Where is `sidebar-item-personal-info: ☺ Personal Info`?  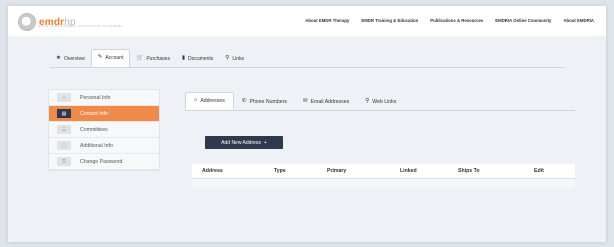 sidebar-item-personal-info: ☺ Personal Info is located at coordinates (104, 98).